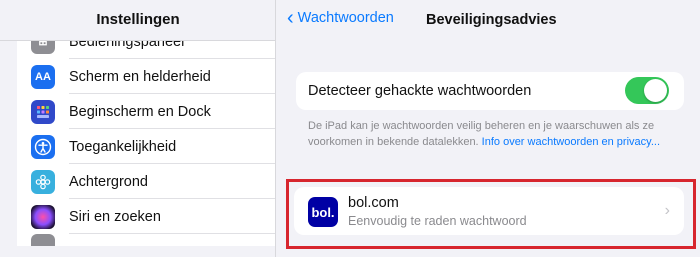 This screenshot has width=700, height=257. Describe the element at coordinates (43, 111) in the screenshot. I see `home-screen-icon` at that location.